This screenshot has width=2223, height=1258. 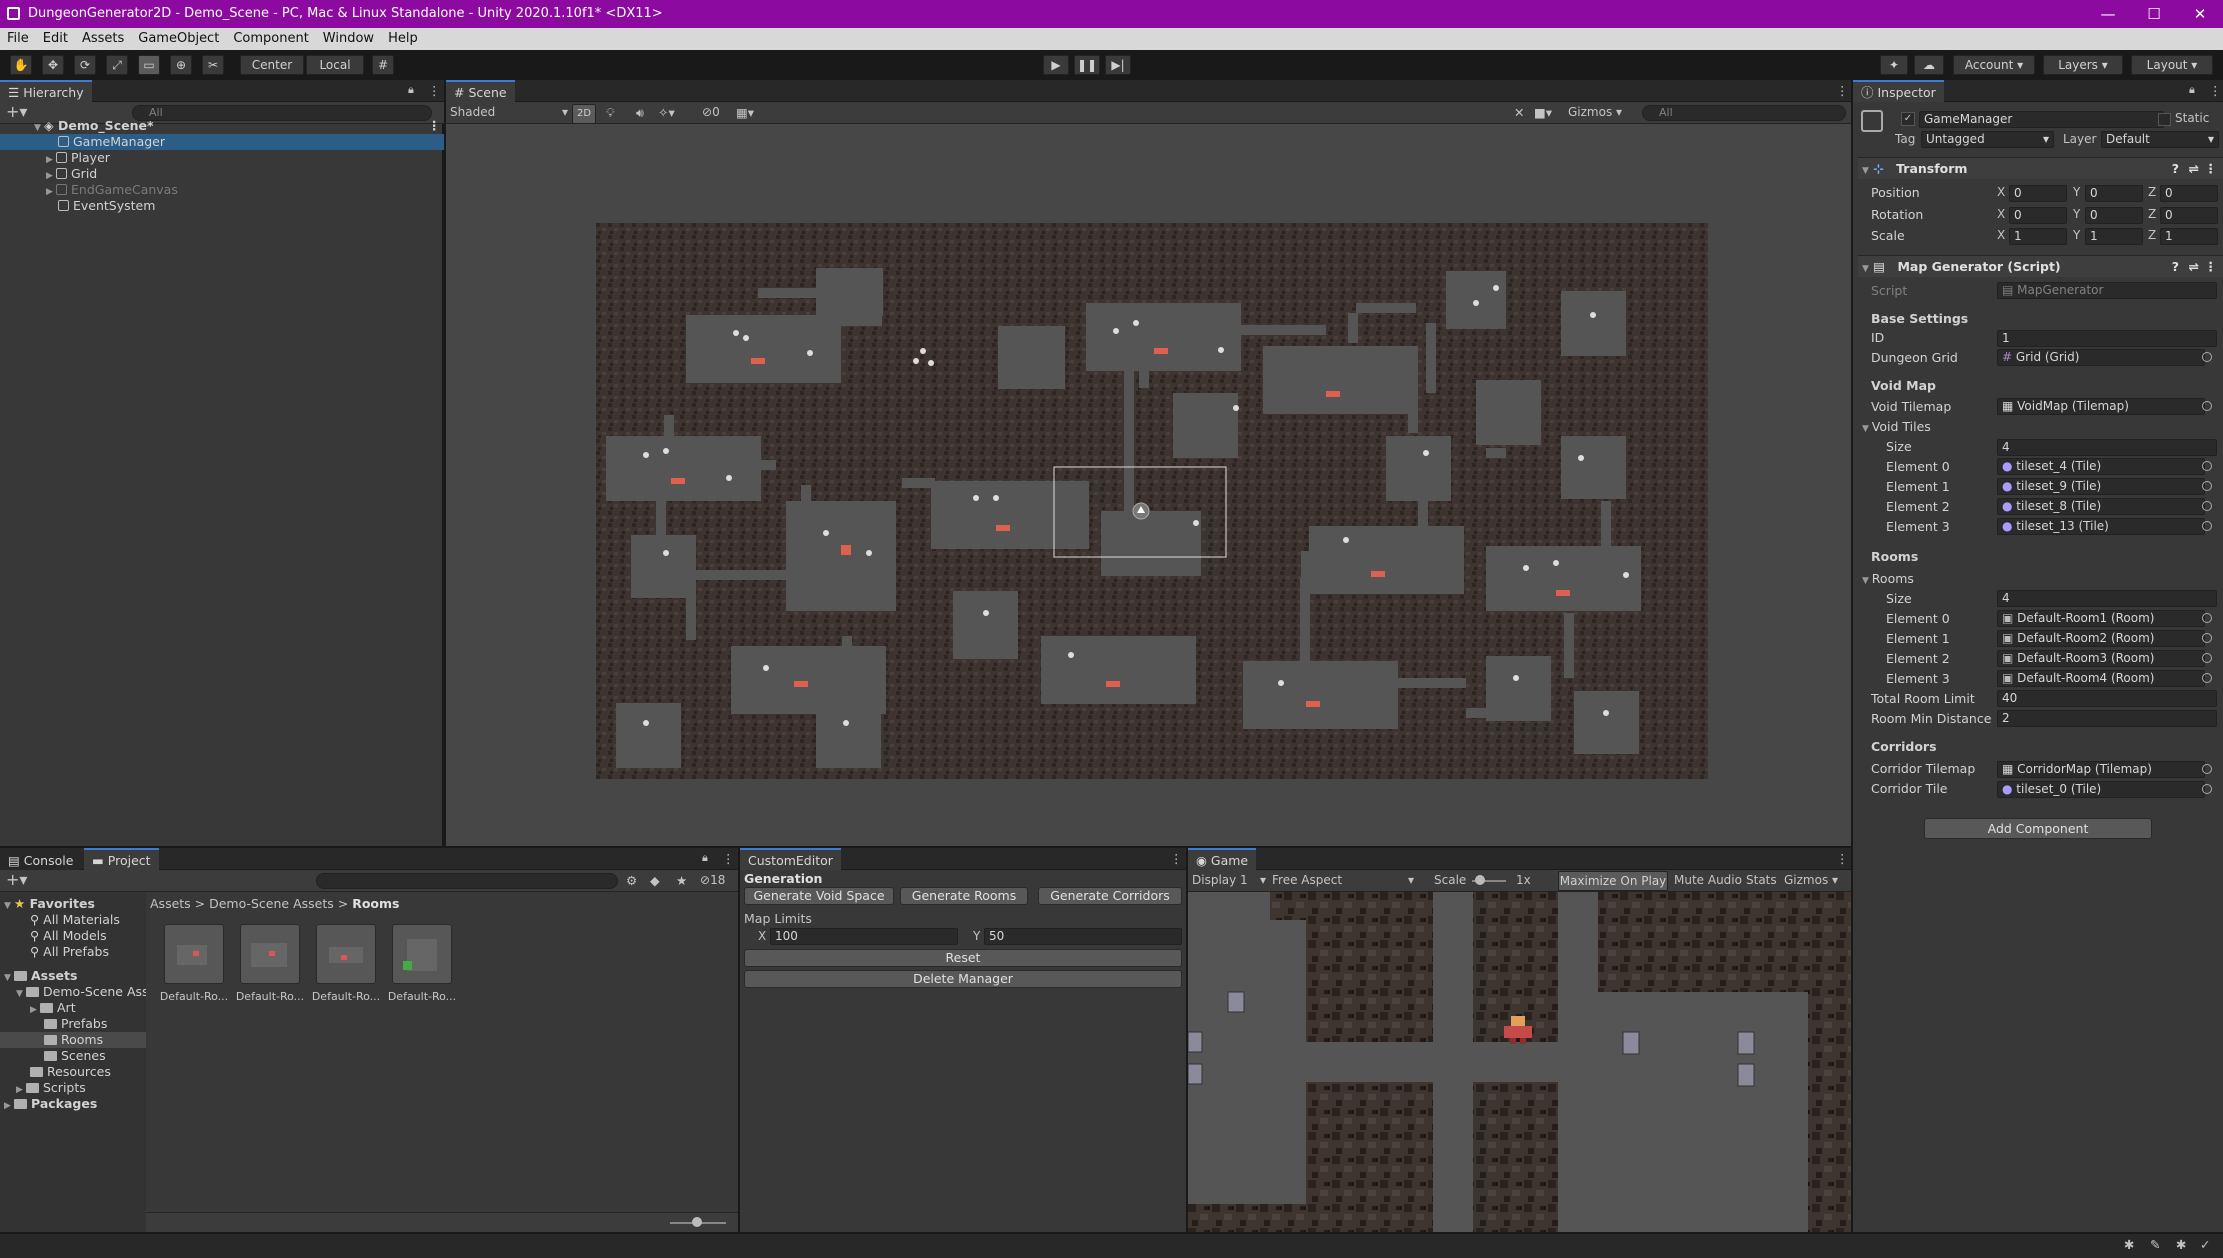 I want to click on menu-component: Component, so click(x=270, y=39).